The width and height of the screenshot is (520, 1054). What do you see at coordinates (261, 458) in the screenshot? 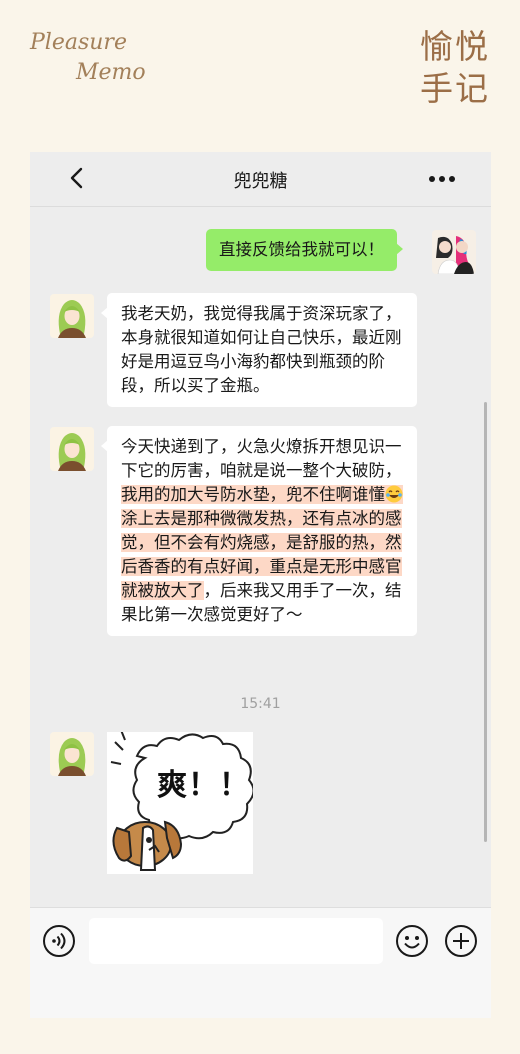
I see `message-text-segment: 今天快递到了，火急火燎拆开想见识一下它的厉害，咱就是说一整个大破防，` at bounding box center [261, 458].